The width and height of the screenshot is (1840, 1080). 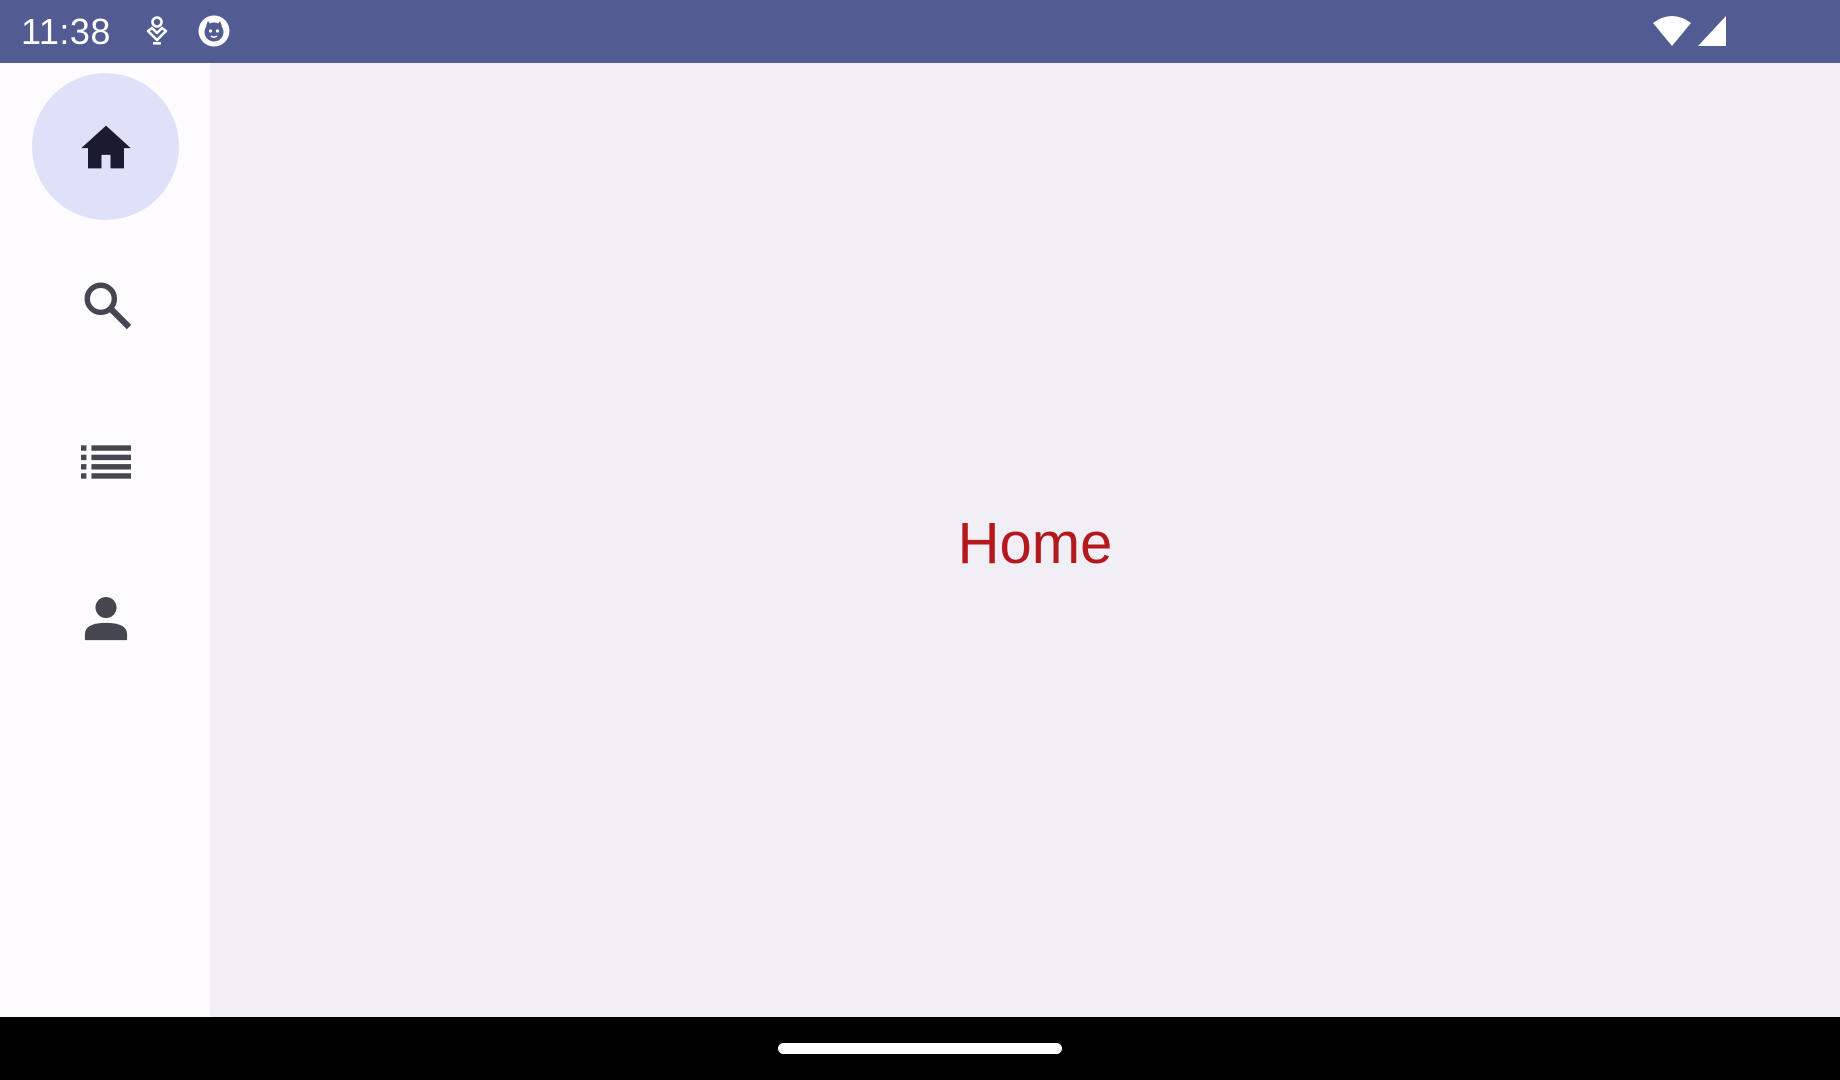 I want to click on navigation-rail, so click(x=105, y=540).